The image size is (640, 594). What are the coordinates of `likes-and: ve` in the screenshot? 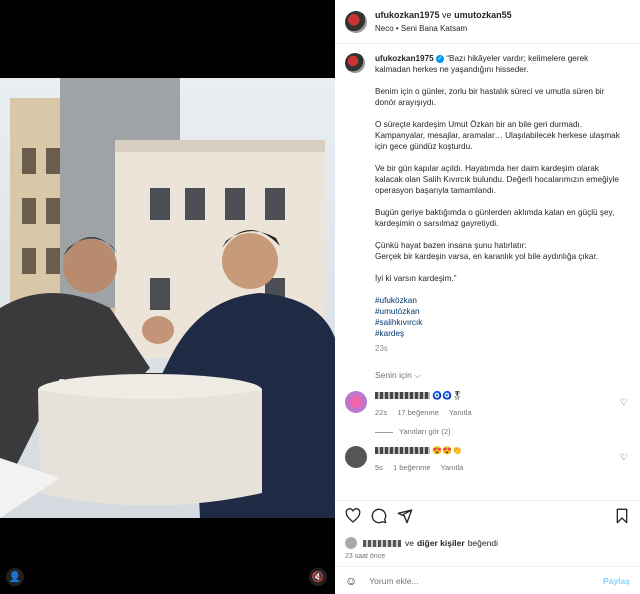 It's located at (409, 543).